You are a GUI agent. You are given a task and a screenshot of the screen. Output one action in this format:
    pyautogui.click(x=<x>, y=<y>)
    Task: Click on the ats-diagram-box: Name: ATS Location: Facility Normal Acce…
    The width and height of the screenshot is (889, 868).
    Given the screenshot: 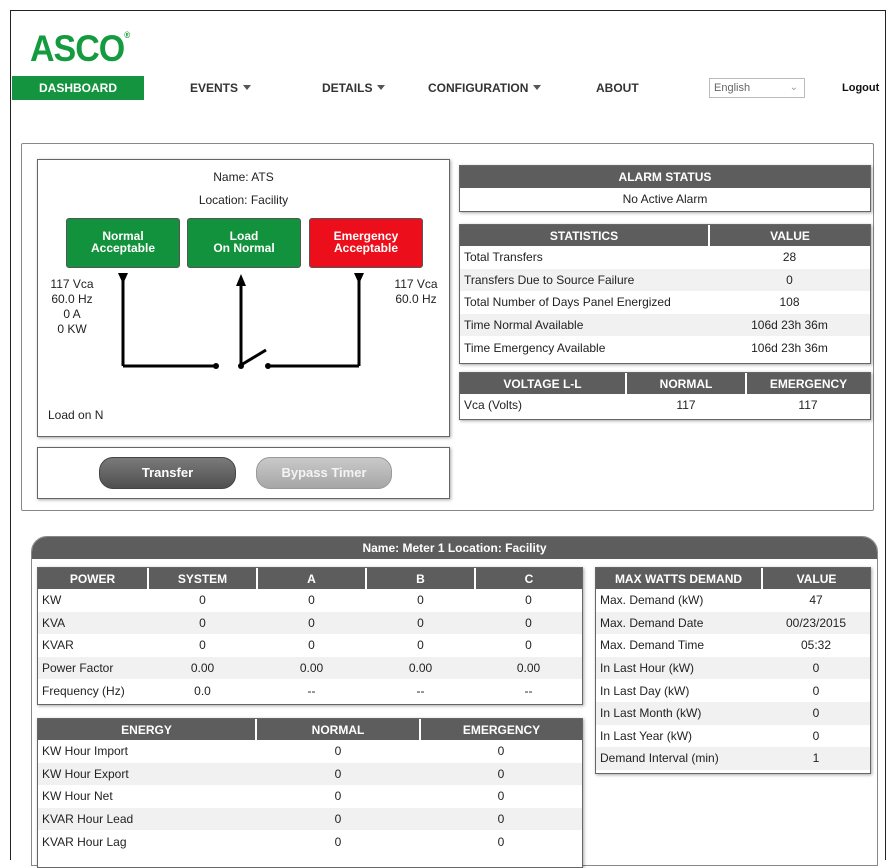 What is the action you would take?
    pyautogui.click(x=243, y=298)
    